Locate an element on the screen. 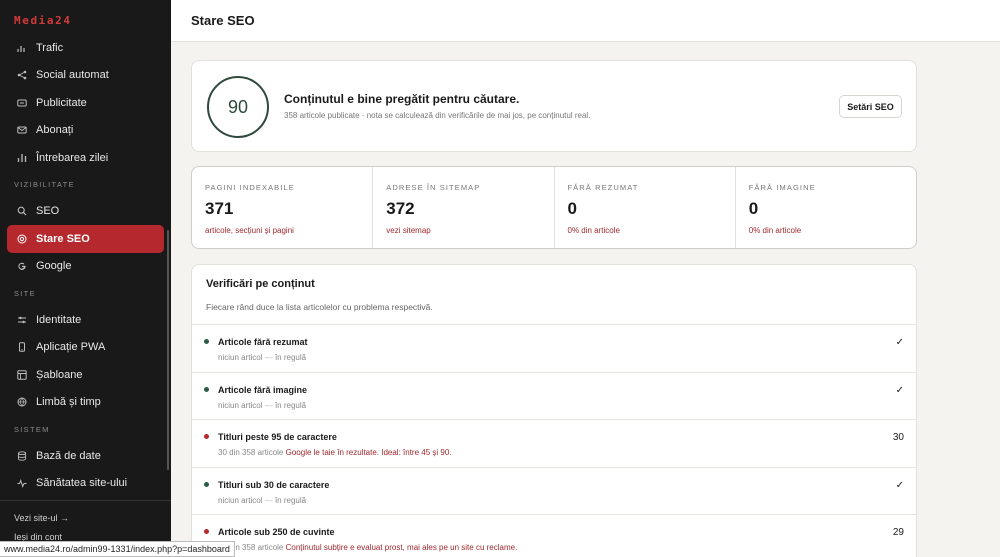  stat-link: vezi sitemap is located at coordinates (408, 230).